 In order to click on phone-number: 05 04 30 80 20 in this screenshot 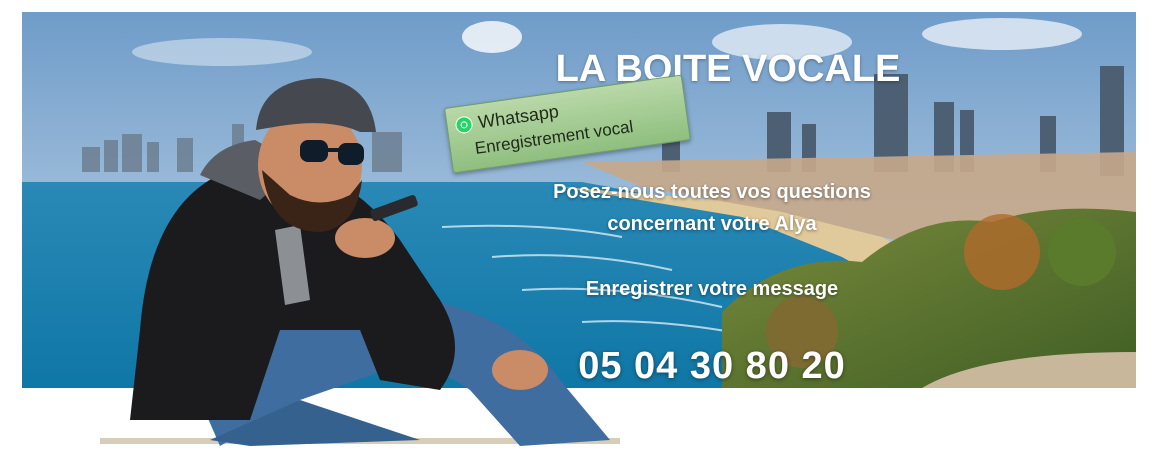, I will do `click(712, 366)`.